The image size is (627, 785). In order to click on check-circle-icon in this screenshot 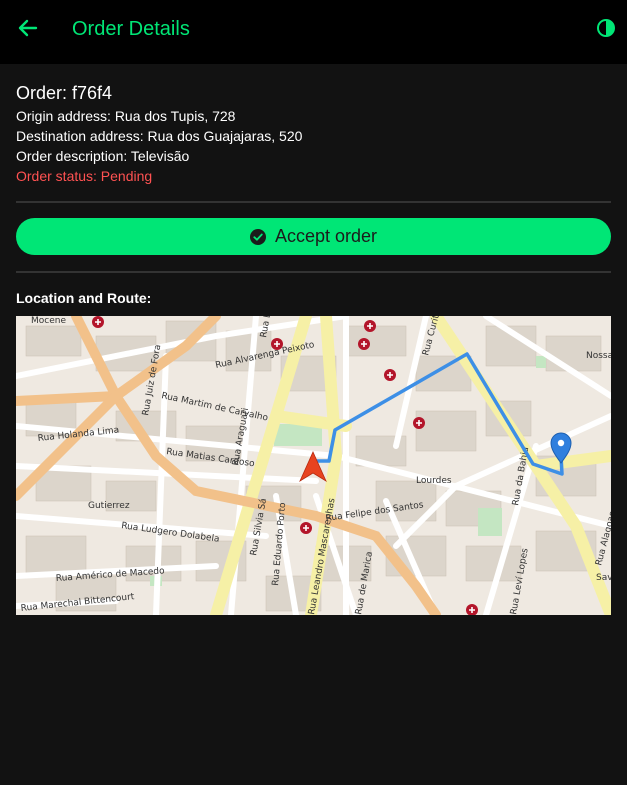, I will do `click(257, 236)`.